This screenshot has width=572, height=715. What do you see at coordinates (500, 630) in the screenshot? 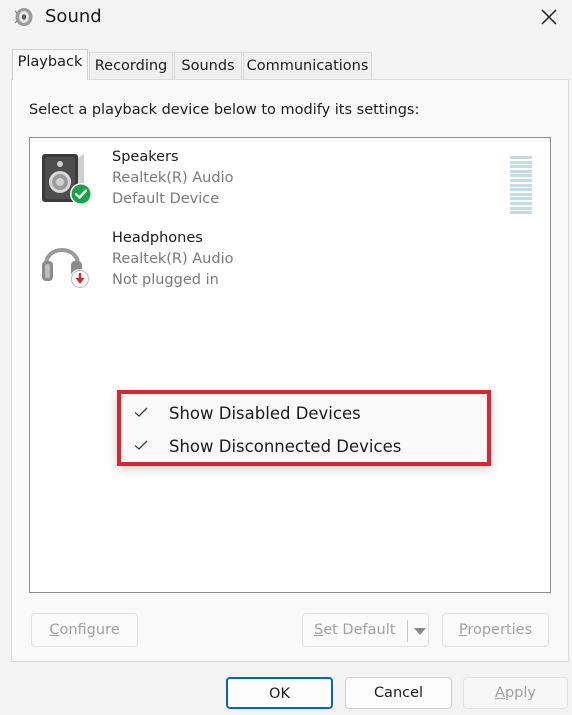
I see `properties-label: roperties` at bounding box center [500, 630].